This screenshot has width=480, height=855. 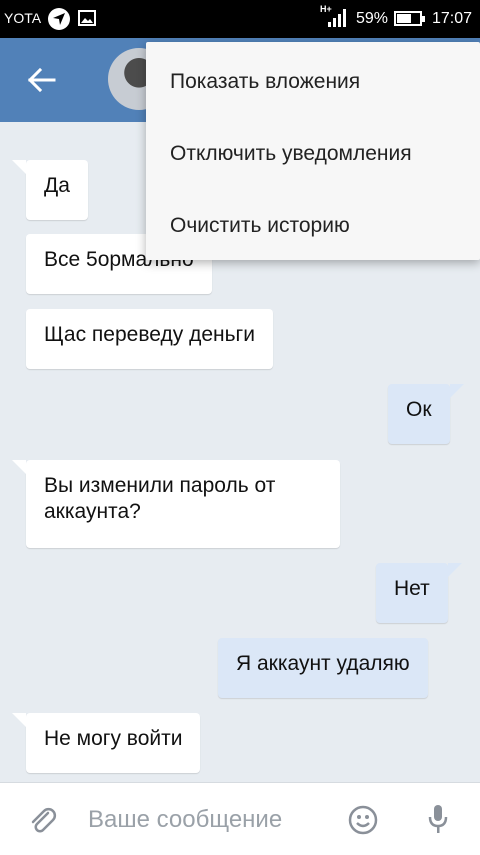 I want to click on message-outgoing: Нет, so click(x=419, y=593).